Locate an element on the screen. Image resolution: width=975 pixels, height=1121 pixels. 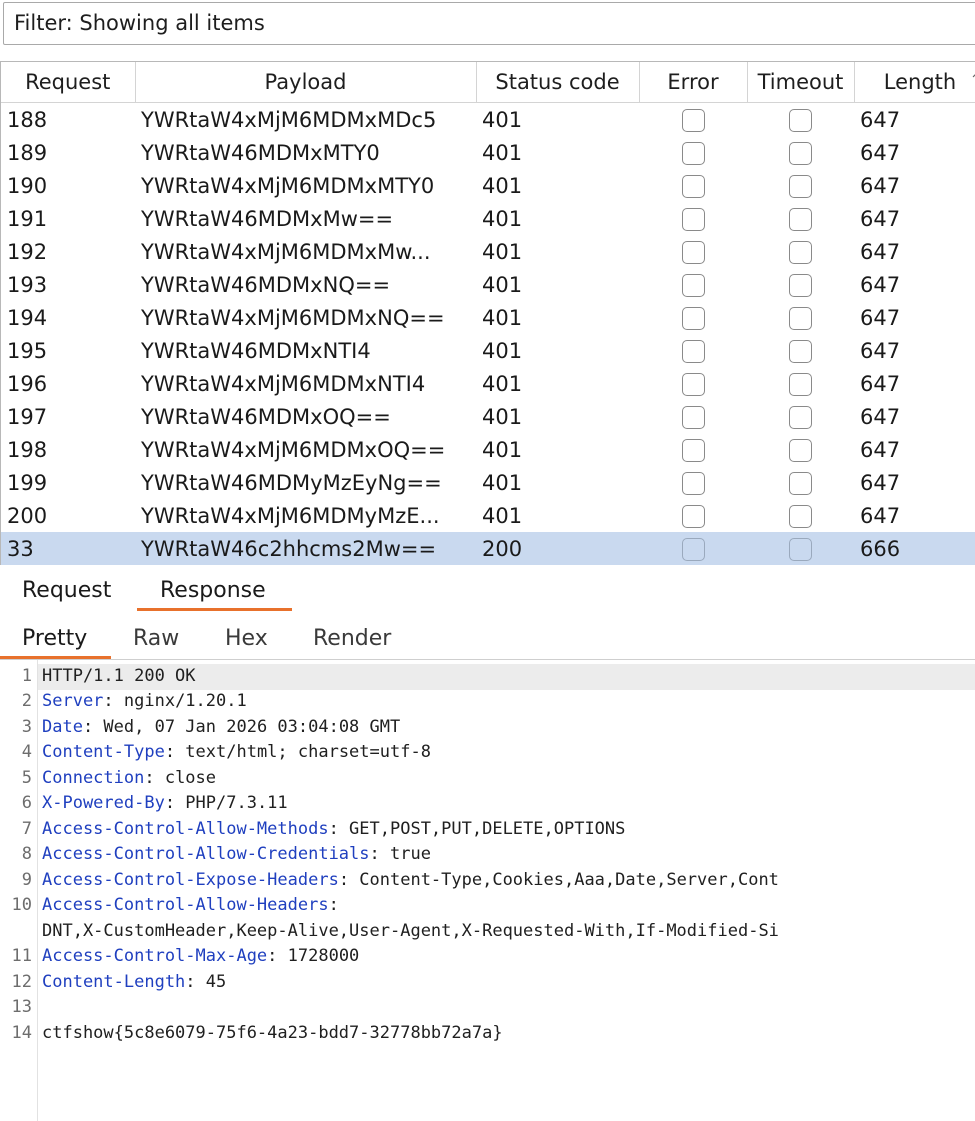
table-row: 197 YWRtaW46MDMxOQ== 401 647 is located at coordinates (488, 416).